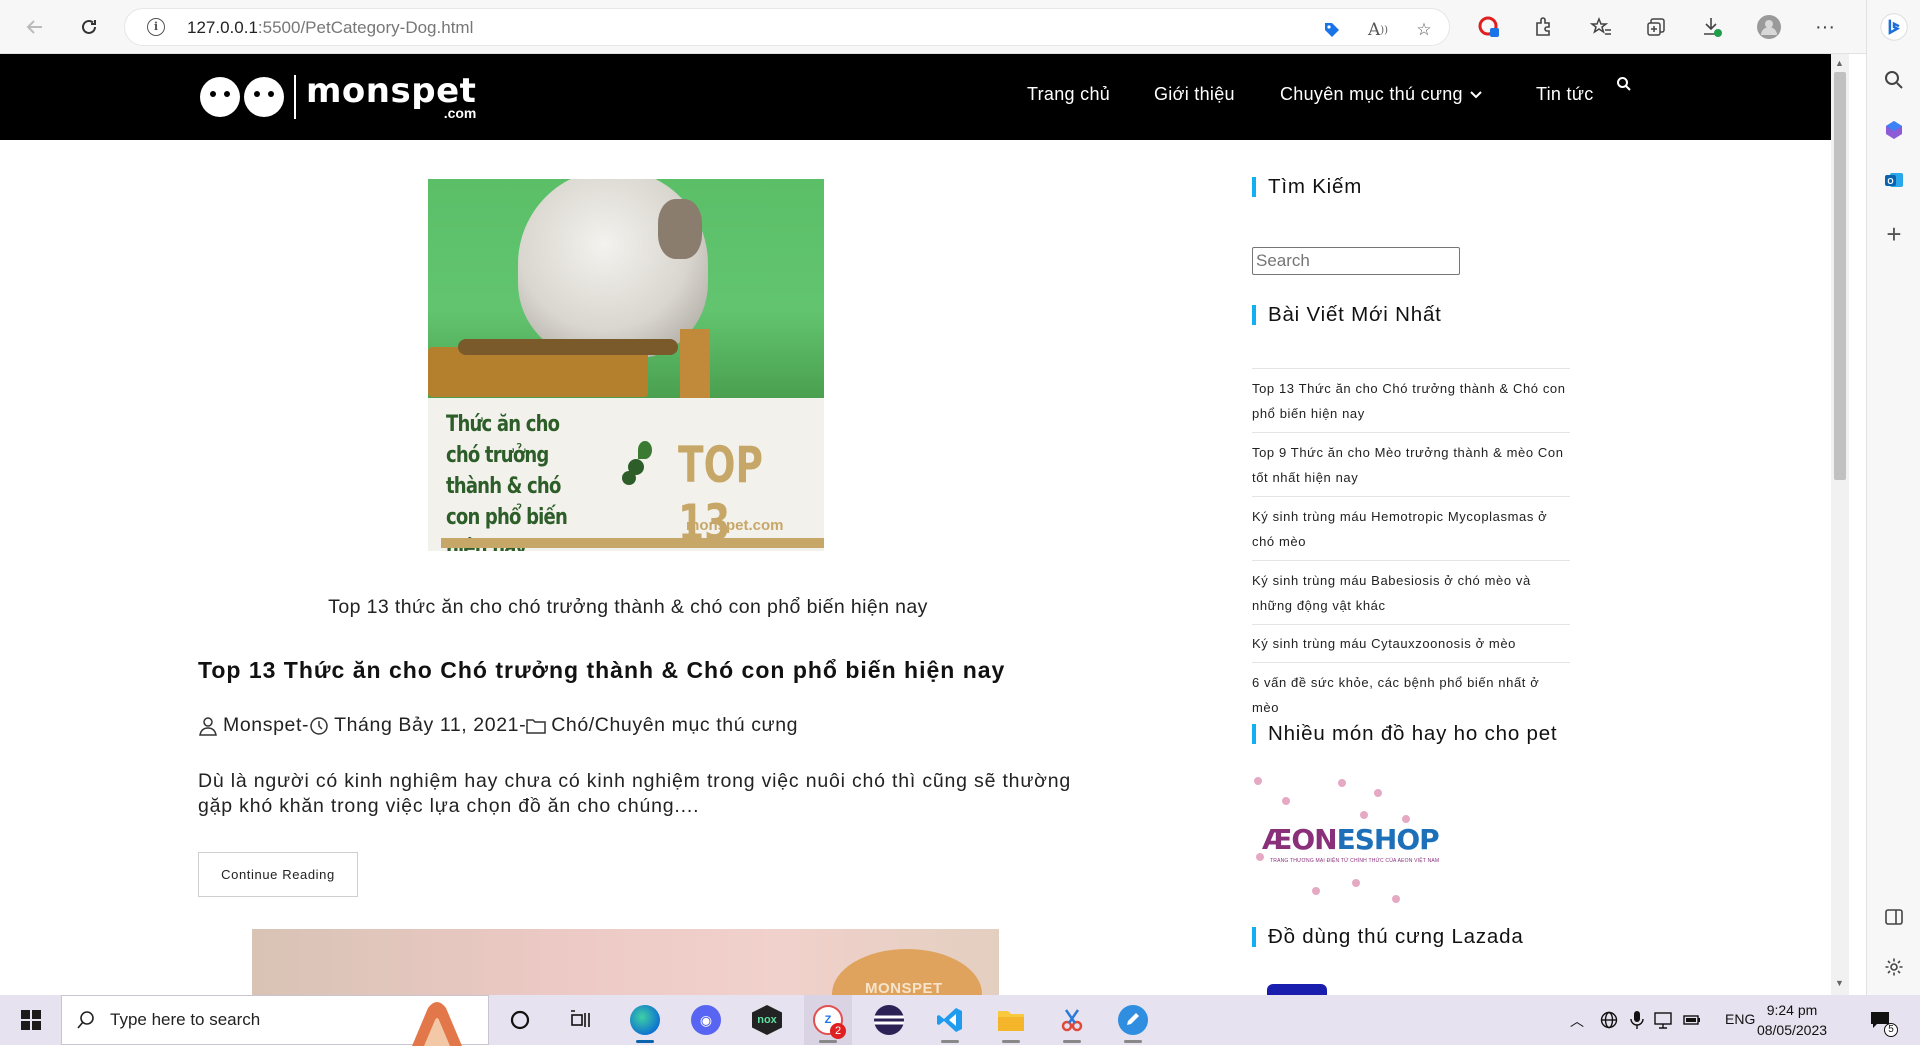 This screenshot has height=1046, width=1920. I want to click on shopping-icon, so click(1894, 130).